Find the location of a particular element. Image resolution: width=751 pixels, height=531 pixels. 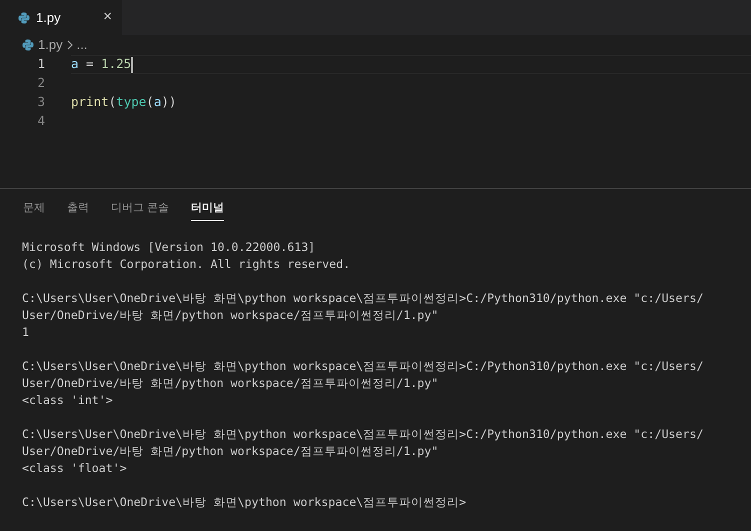

editor-tab: 1.py × is located at coordinates (61, 17).